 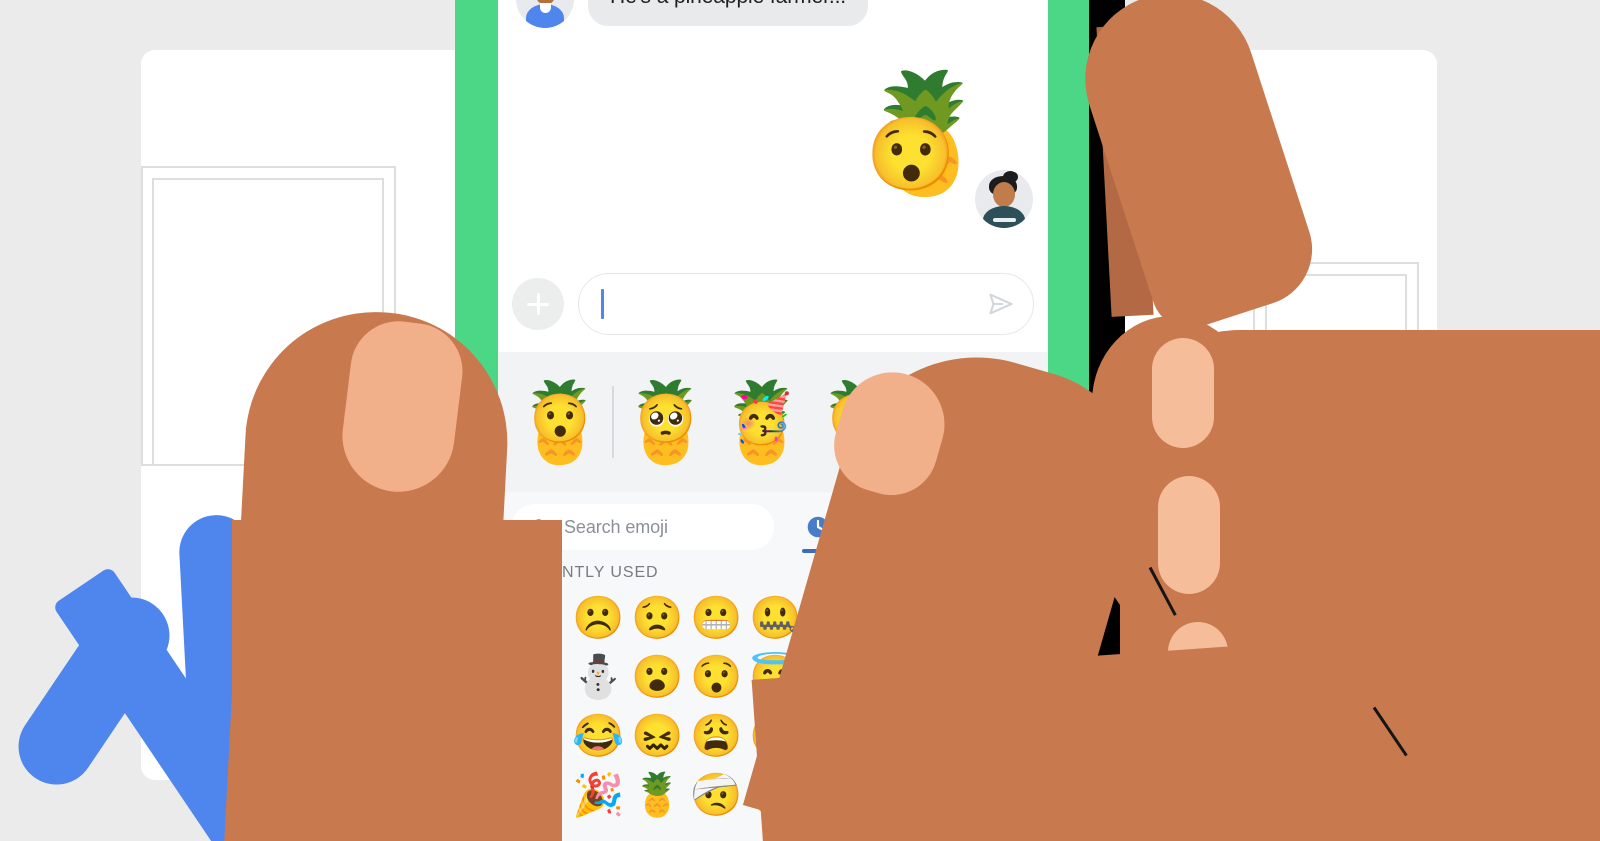 What do you see at coordinates (657, 735) in the screenshot?
I see `emoji-cell: 😖` at bounding box center [657, 735].